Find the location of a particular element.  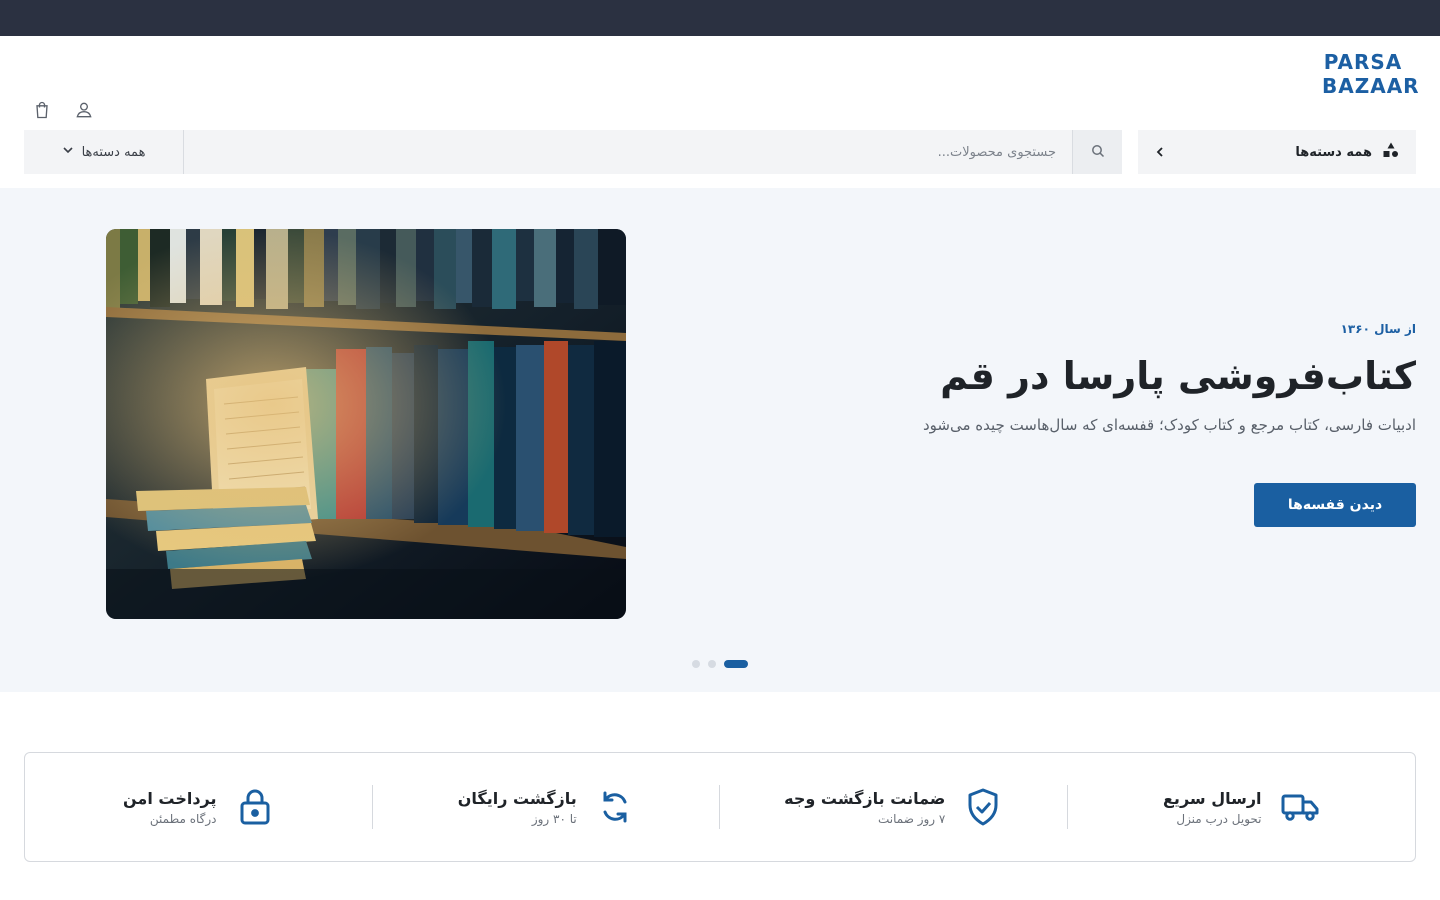

shopping-bag-icon is located at coordinates (42, 110).